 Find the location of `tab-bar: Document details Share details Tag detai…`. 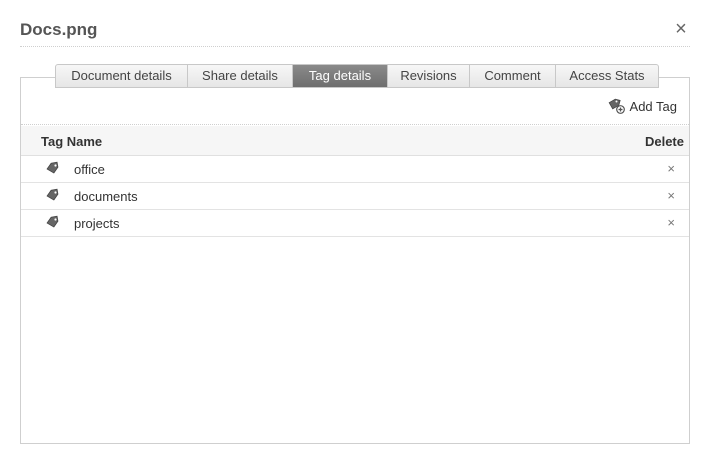

tab-bar: Document details Share details Tag detai… is located at coordinates (357, 76).